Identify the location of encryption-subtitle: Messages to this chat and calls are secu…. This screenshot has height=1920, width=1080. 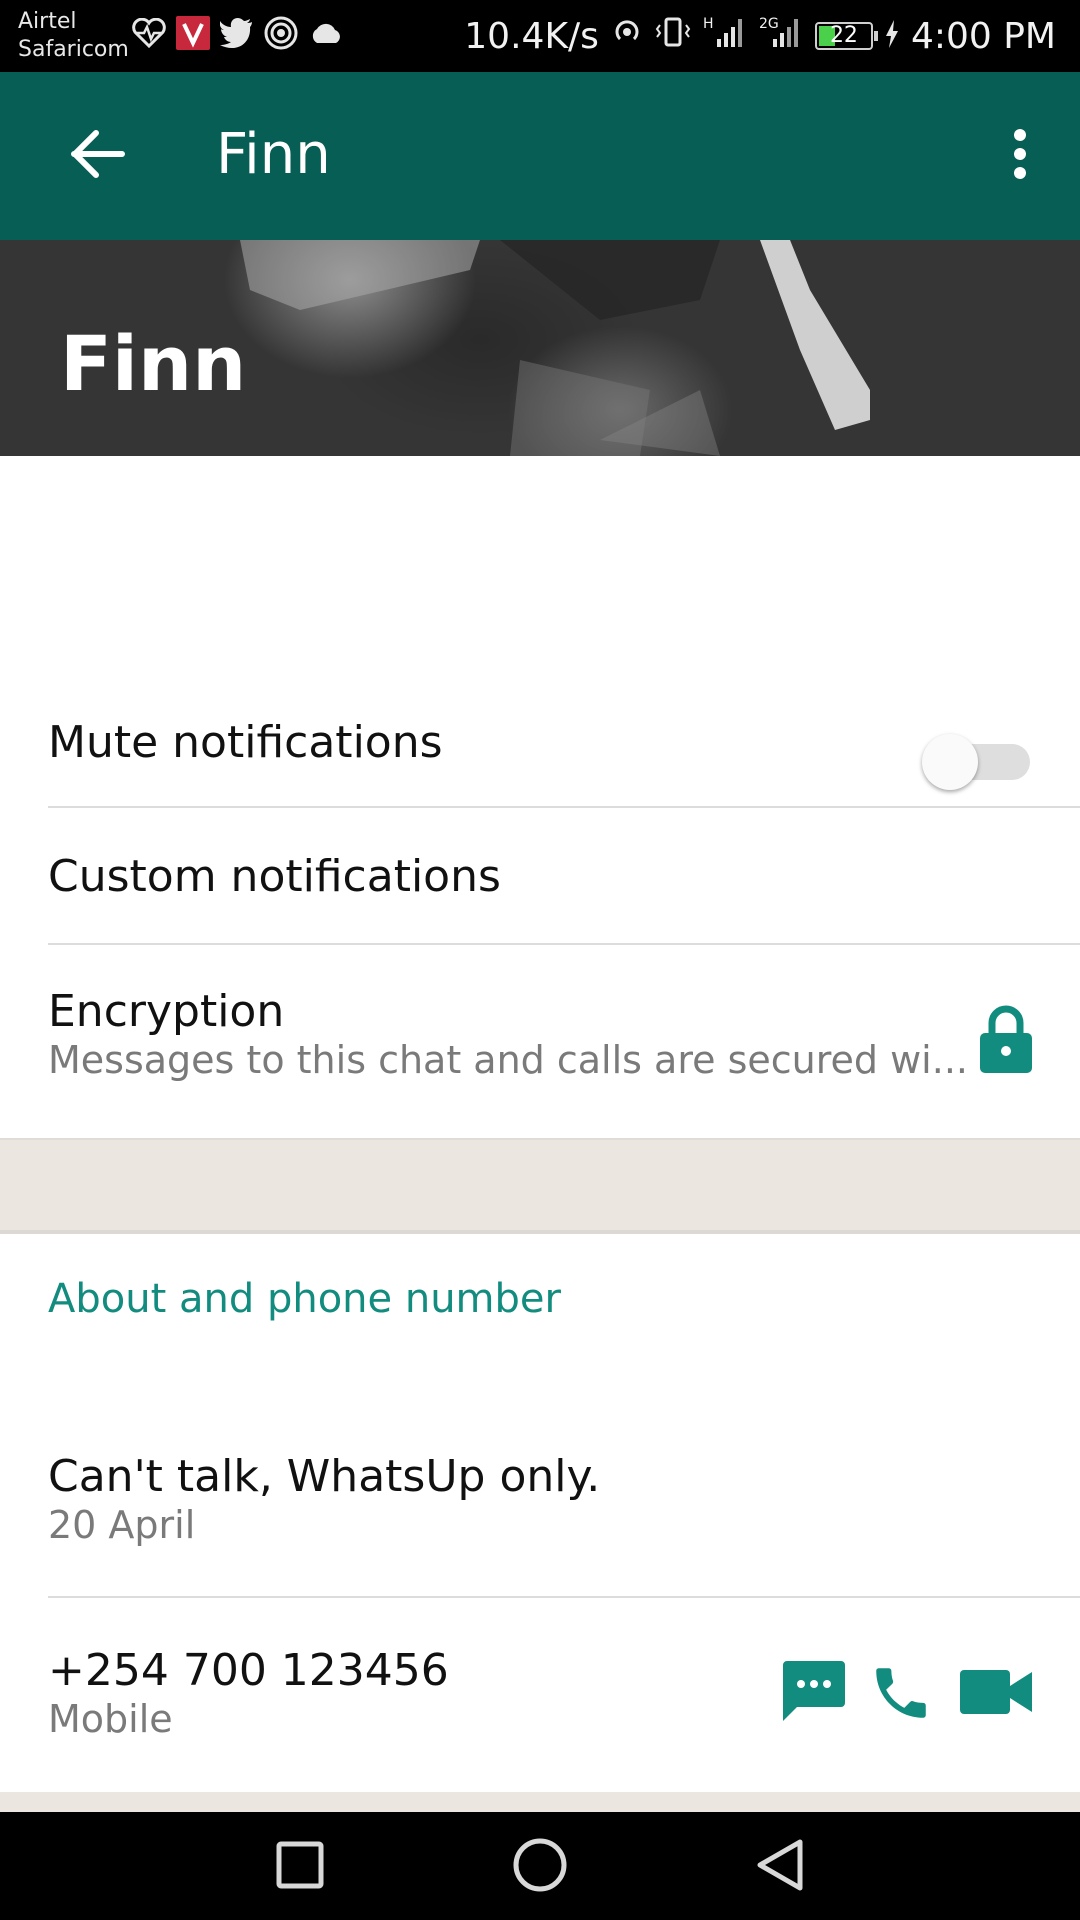
(508, 1060).